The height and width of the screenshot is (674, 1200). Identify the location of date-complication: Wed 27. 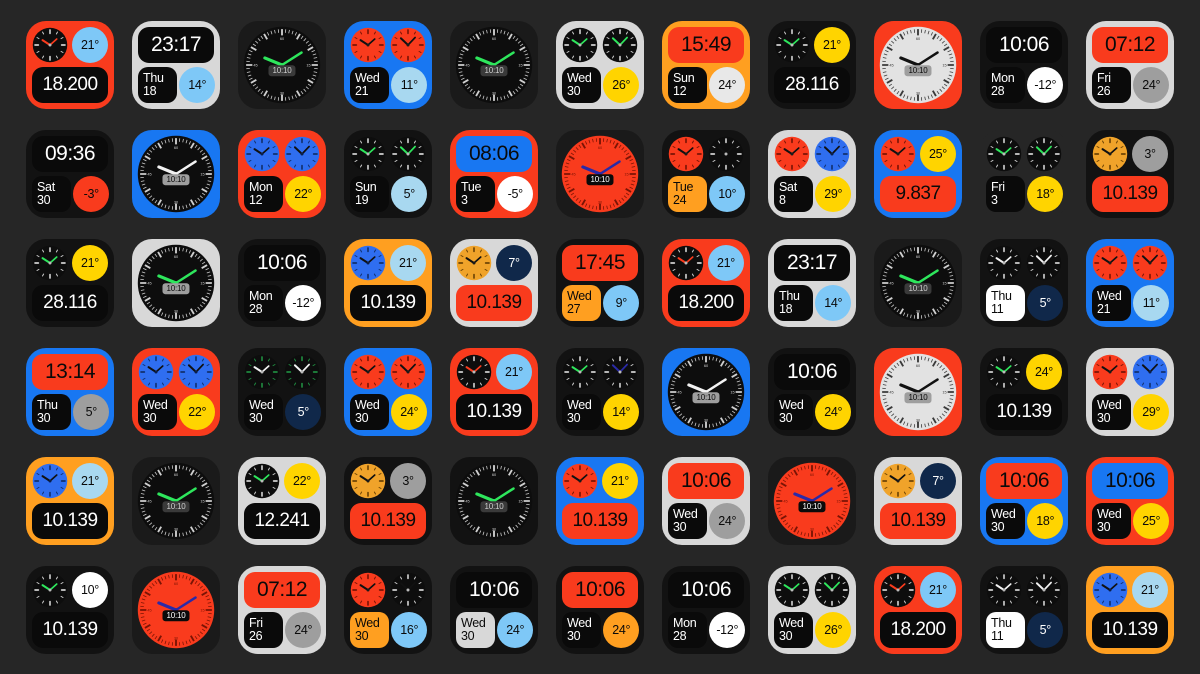
(581, 302).